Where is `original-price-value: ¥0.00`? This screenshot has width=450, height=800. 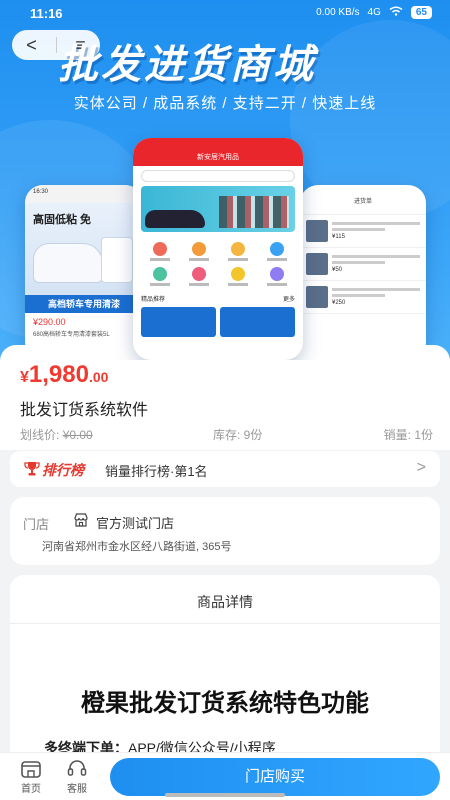 original-price-value: ¥0.00 is located at coordinates (77, 435).